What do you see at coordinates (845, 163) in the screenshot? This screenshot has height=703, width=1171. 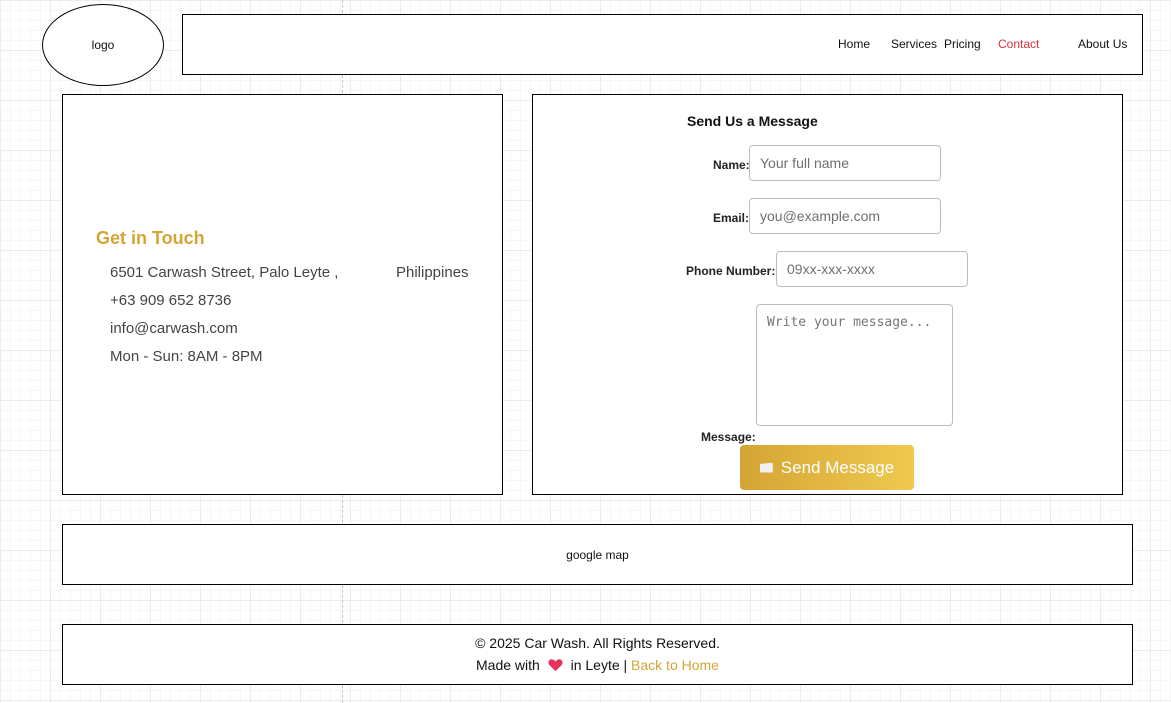 I see `name-input` at bounding box center [845, 163].